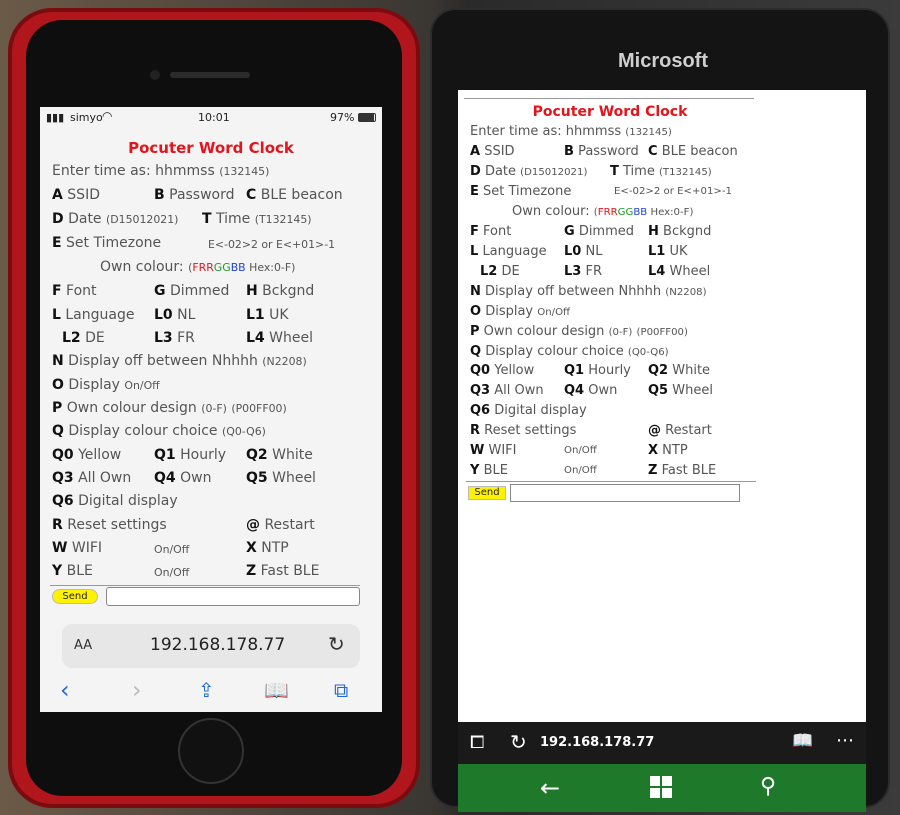 The image size is (900, 815). Describe the element at coordinates (272, 244) in the screenshot. I see `option-e-example: E<-02>2 or E<+01>-1` at that location.